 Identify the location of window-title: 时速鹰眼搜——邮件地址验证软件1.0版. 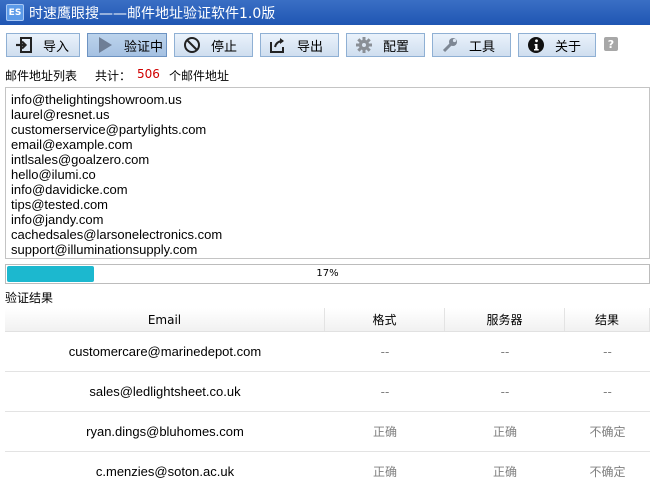
(152, 13).